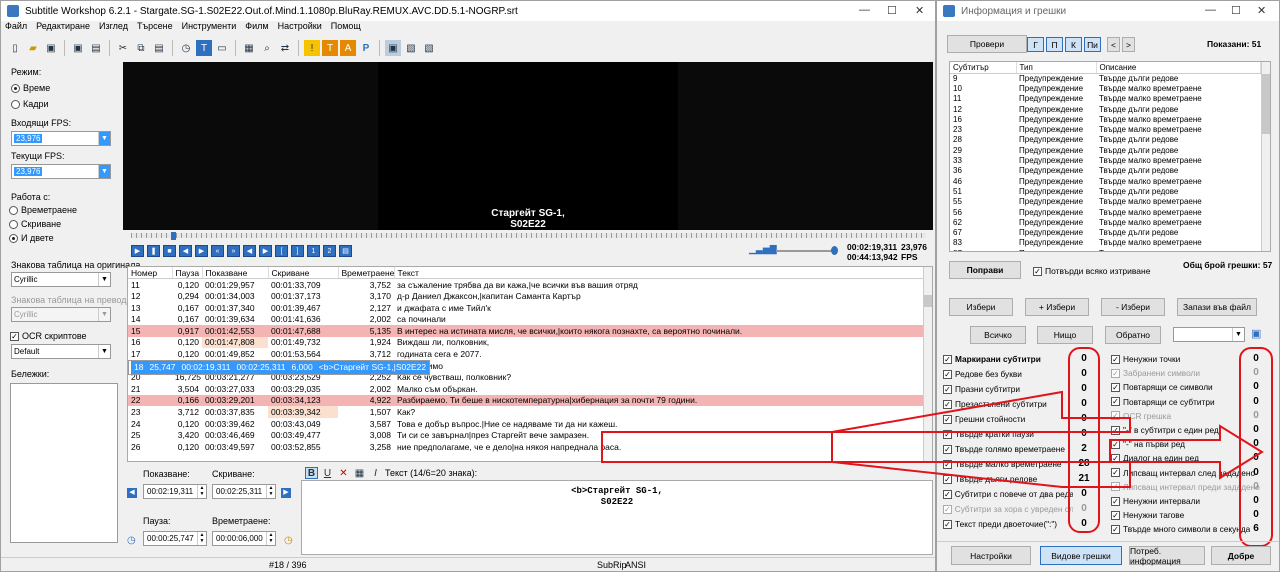  I want to click on error-type-checkbox: ✓ Твърде кратки паузи, so click(988, 434).